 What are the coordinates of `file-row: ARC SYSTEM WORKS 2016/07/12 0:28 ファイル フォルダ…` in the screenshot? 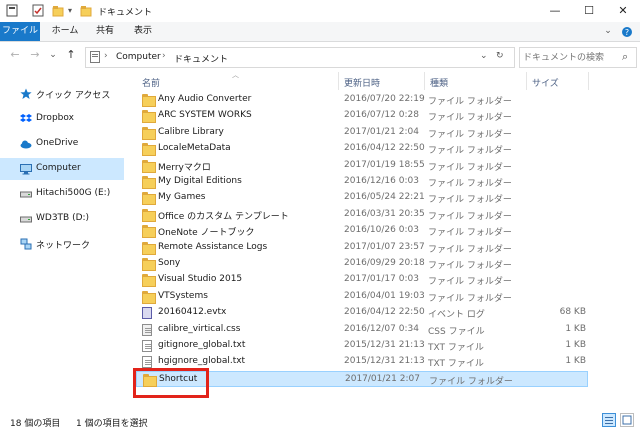 It's located at (362, 116).